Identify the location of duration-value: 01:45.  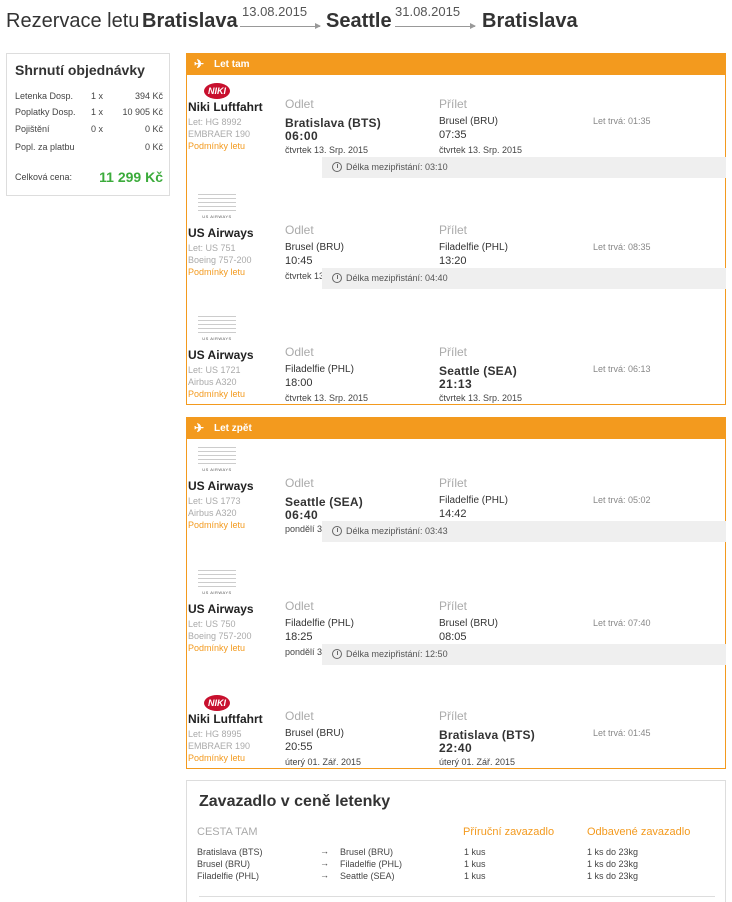
(639, 733).